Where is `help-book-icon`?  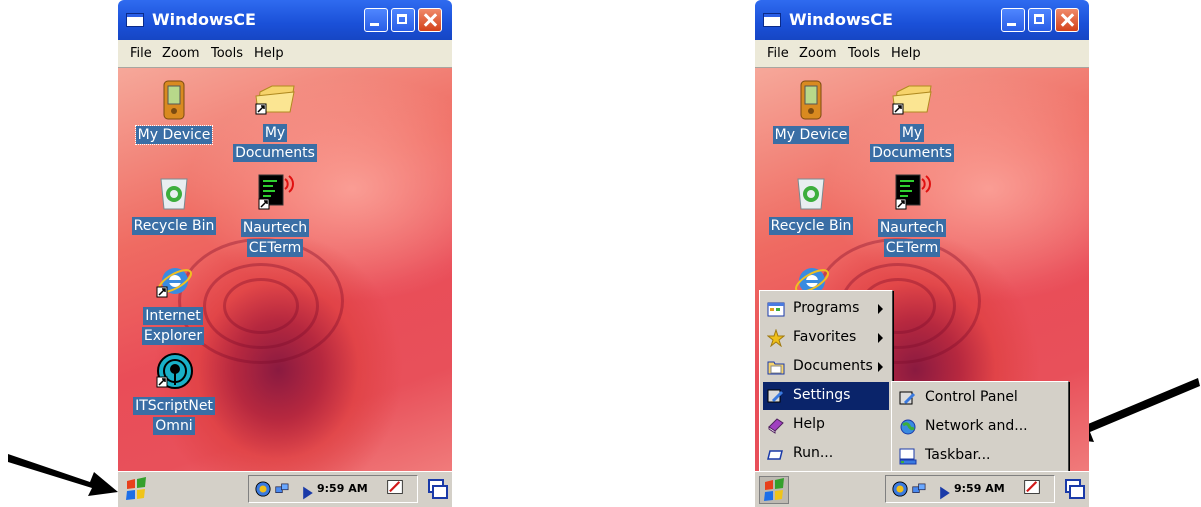
help-book-icon is located at coordinates (776, 426).